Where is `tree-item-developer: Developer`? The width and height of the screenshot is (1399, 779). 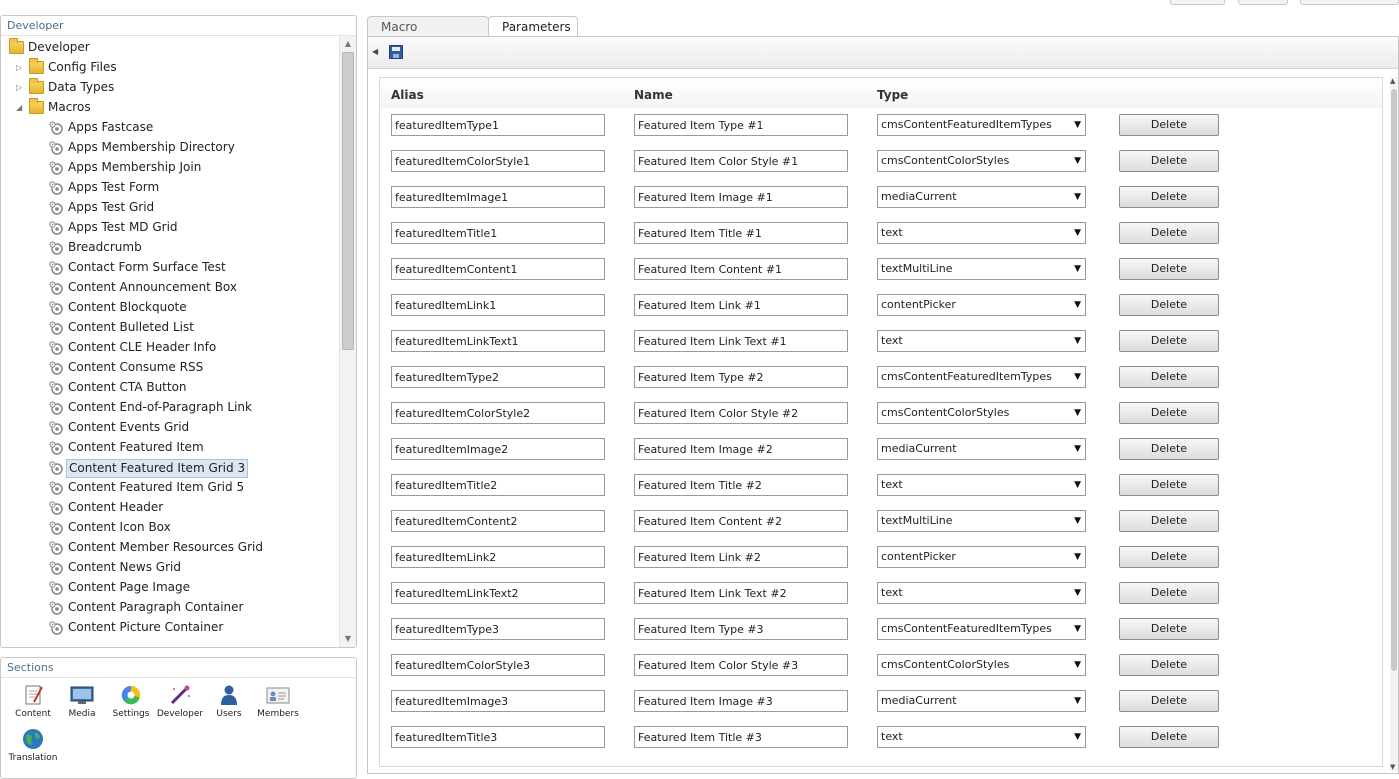 tree-item-developer: Developer is located at coordinates (170, 48).